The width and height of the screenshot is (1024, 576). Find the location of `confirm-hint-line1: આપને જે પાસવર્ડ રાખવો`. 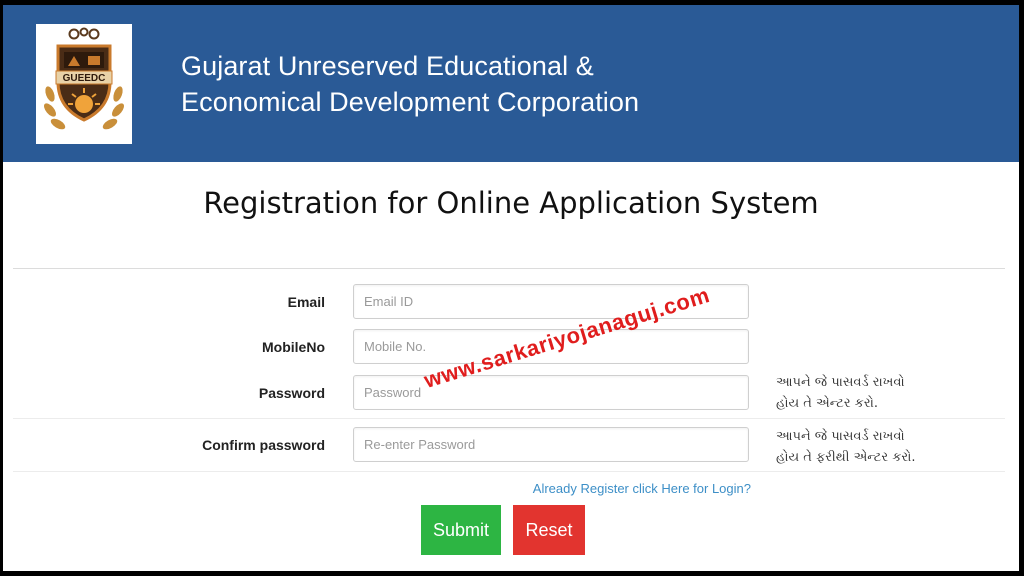

confirm-hint-line1: આપને જે પાસવર્ડ રાખવો is located at coordinates (840, 436).